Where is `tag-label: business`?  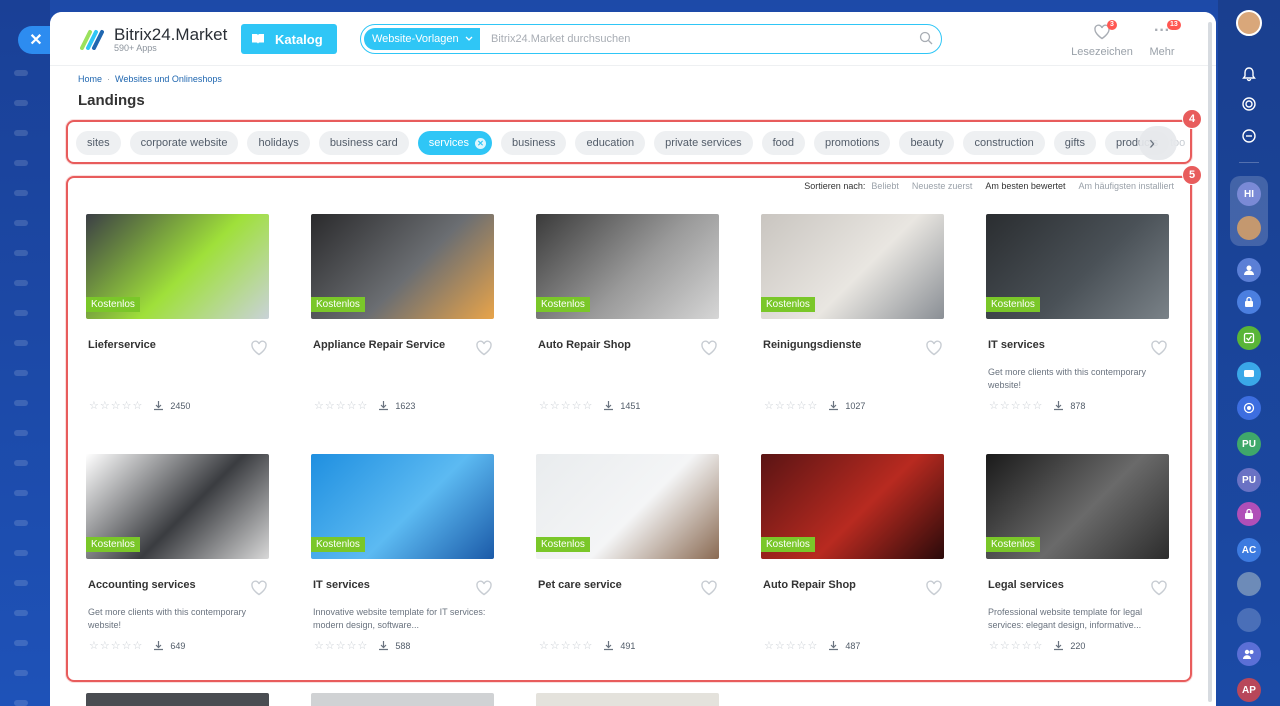 tag-label: business is located at coordinates (534, 143).